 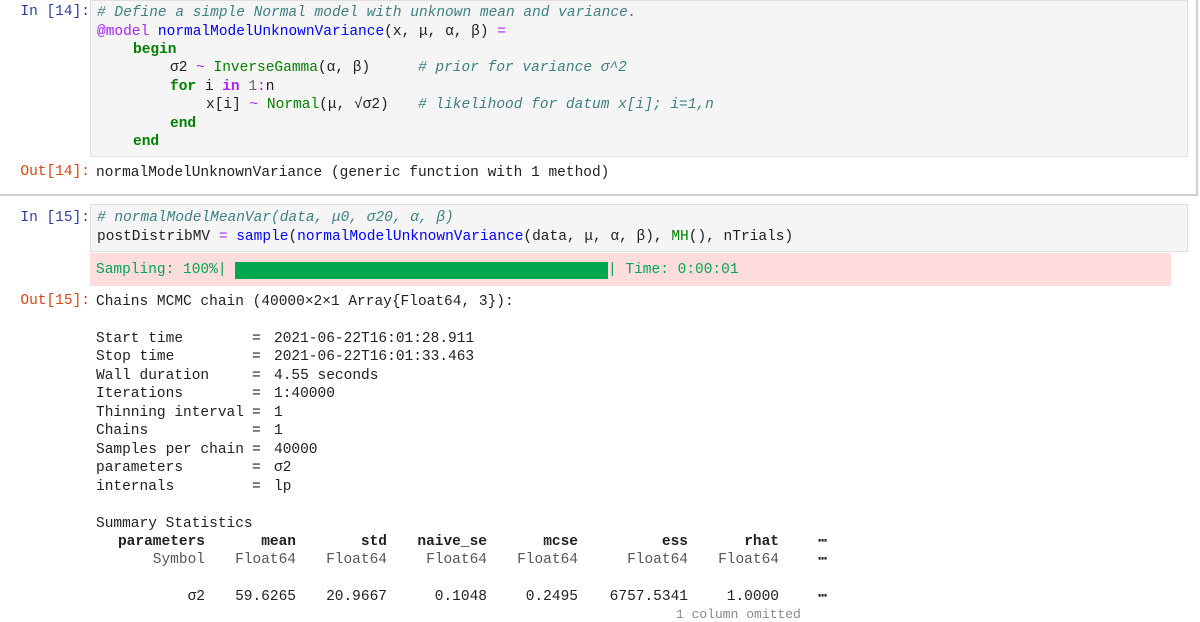 What do you see at coordinates (326, 376) in the screenshot?
I see `stat-value: 4.55 seconds` at bounding box center [326, 376].